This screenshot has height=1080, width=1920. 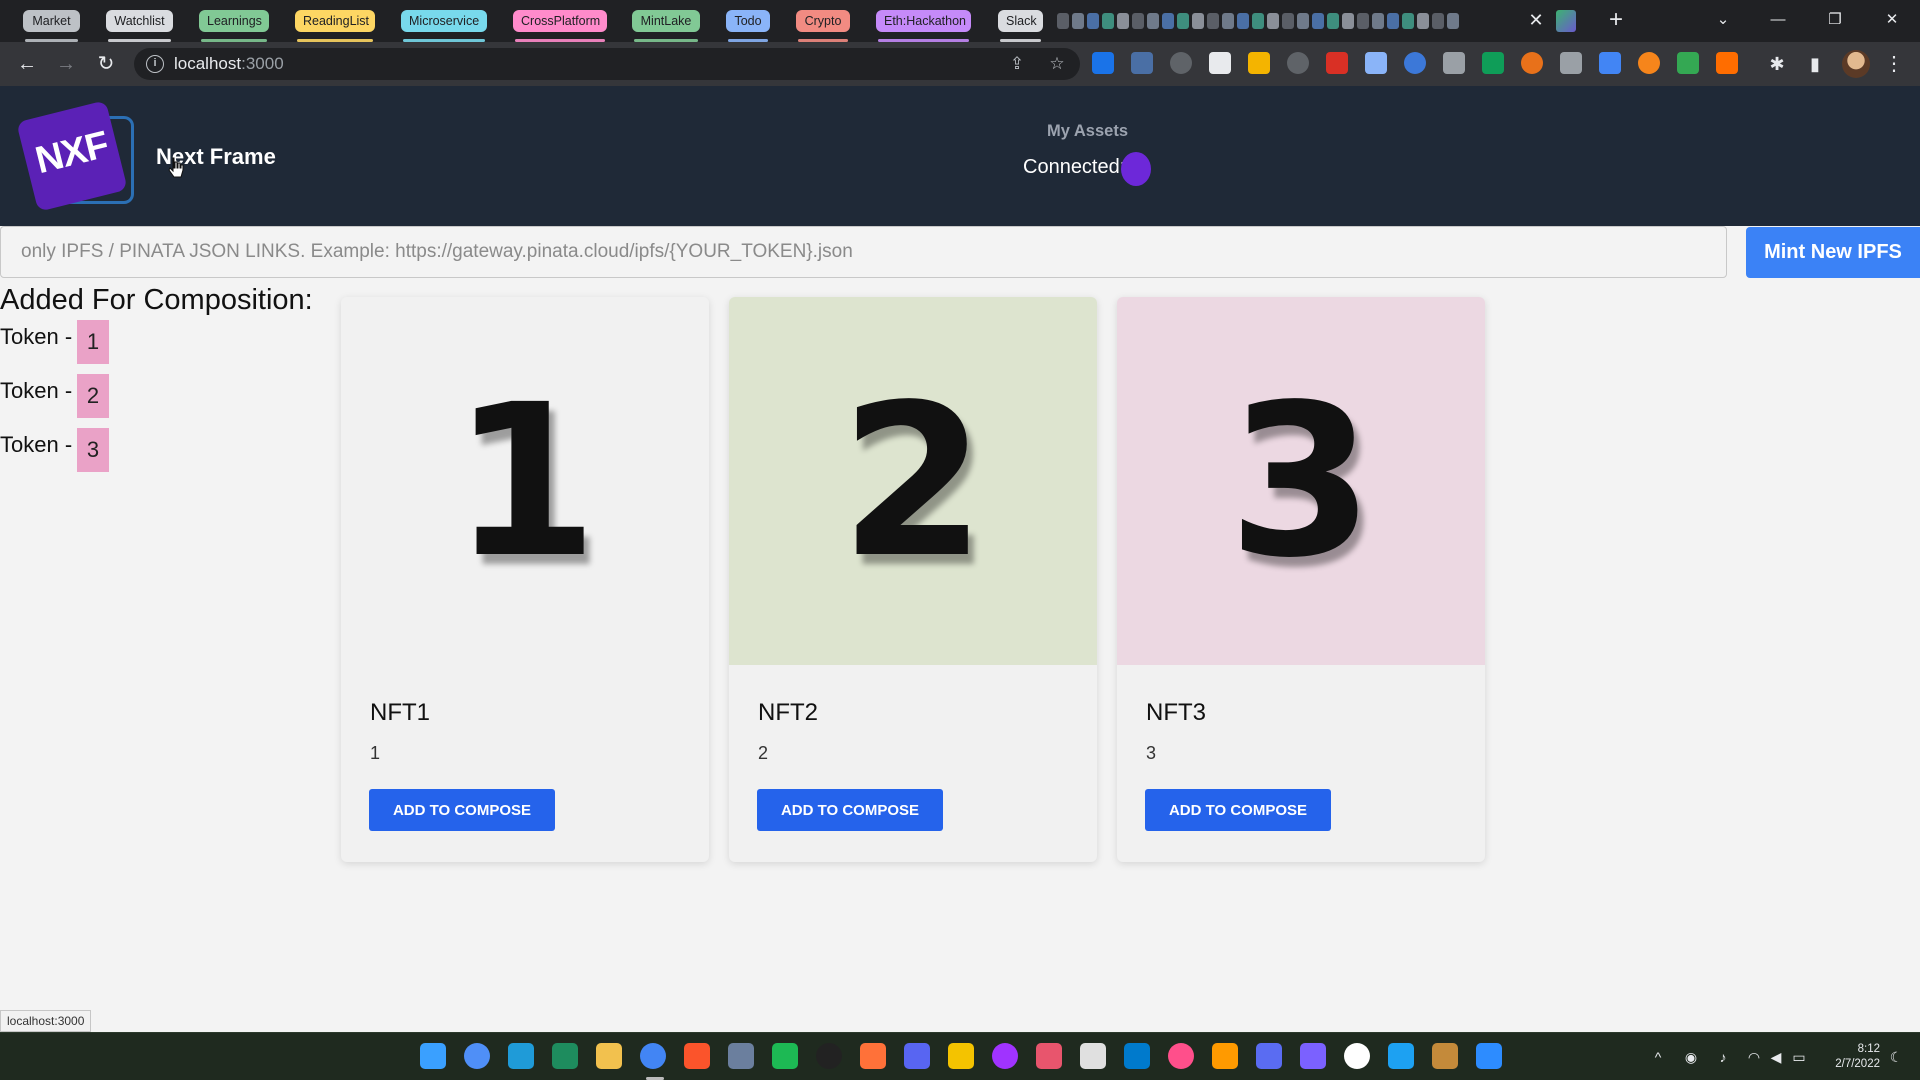 What do you see at coordinates (823, 26) in the screenshot?
I see `tab-group-crypto: Crypto` at bounding box center [823, 26].